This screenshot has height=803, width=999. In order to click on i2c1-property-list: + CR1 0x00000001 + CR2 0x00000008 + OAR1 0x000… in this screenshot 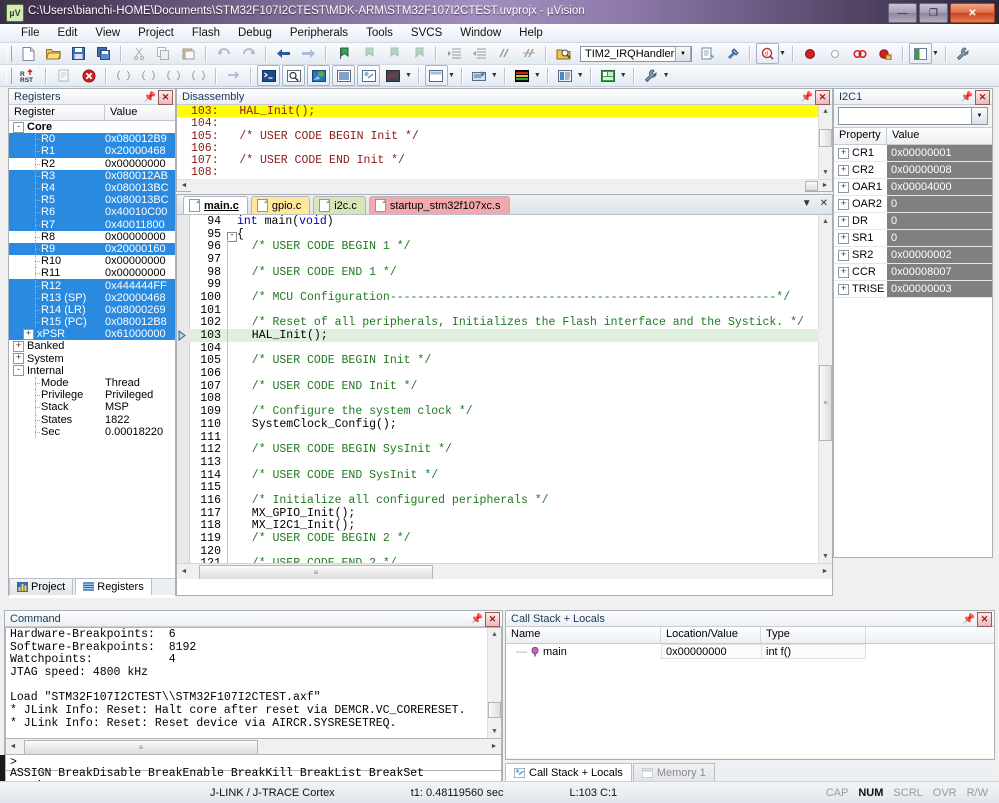, I will do `click(913, 221)`.